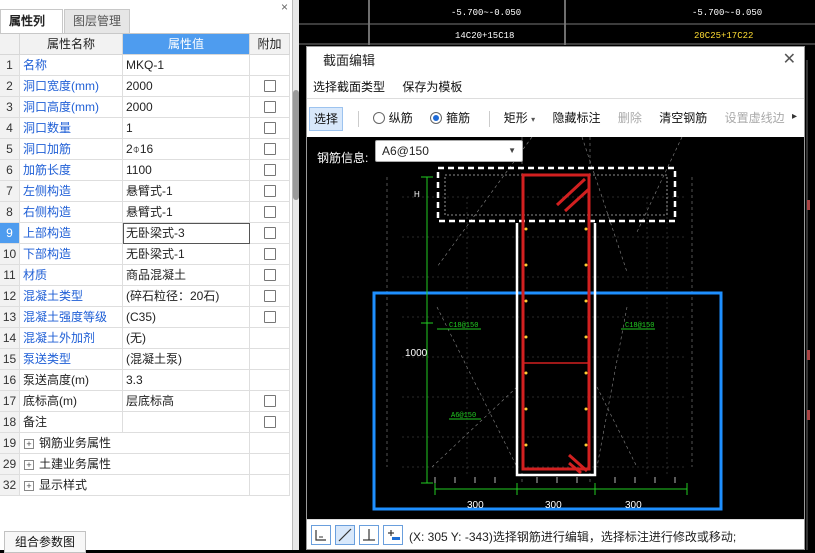  Describe the element at coordinates (450, 119) in the screenshot. I see `stirrup-radio: 箍筋` at that location.